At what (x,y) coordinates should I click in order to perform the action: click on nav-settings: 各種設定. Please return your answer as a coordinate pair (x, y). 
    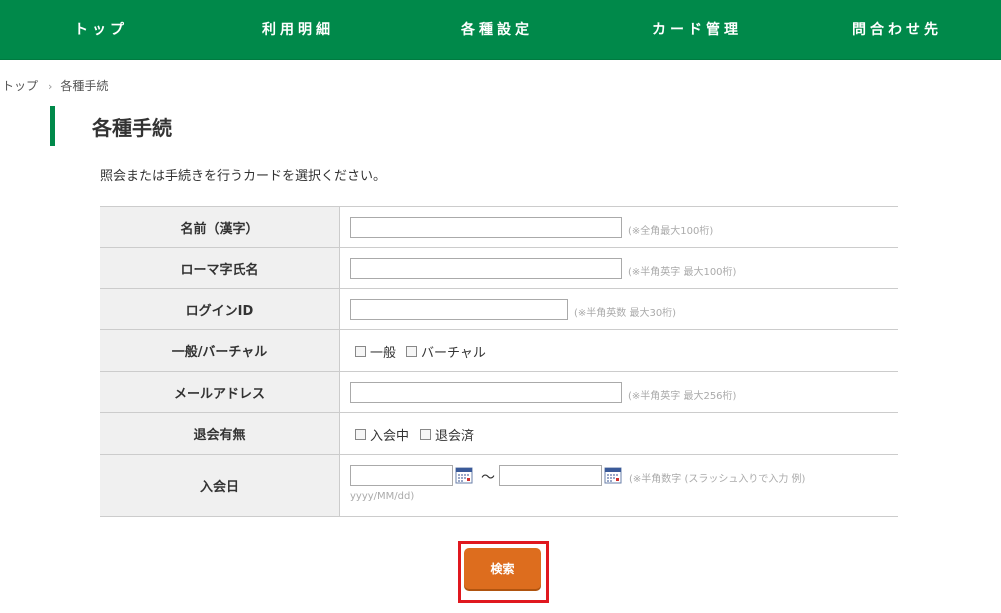
    Looking at the image, I should click on (497, 30).